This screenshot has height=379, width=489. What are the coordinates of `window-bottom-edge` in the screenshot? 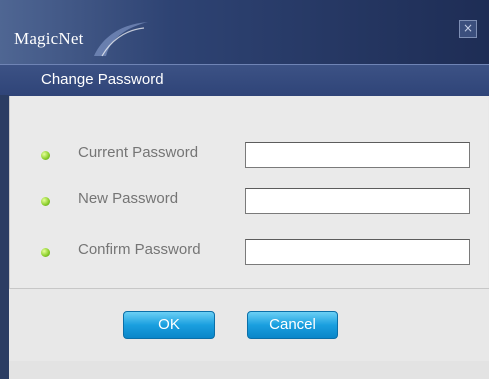 It's located at (249, 370).